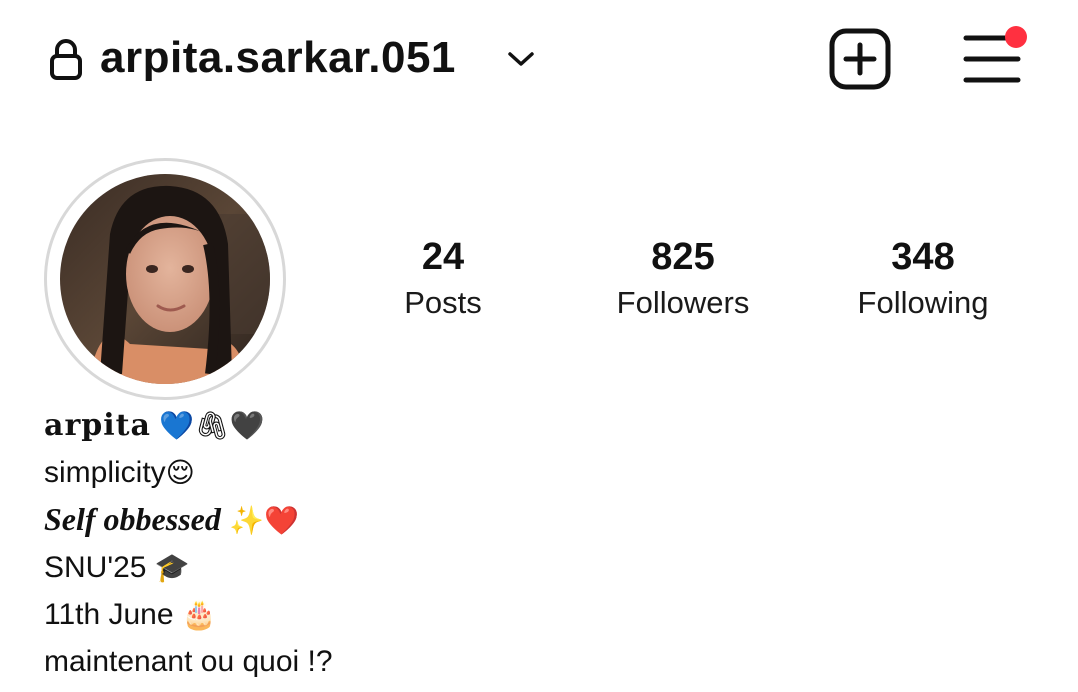 This screenshot has height=692, width=1078. What do you see at coordinates (264, 520) in the screenshot?
I see `bio-emoji-2: ✨❤️` at bounding box center [264, 520].